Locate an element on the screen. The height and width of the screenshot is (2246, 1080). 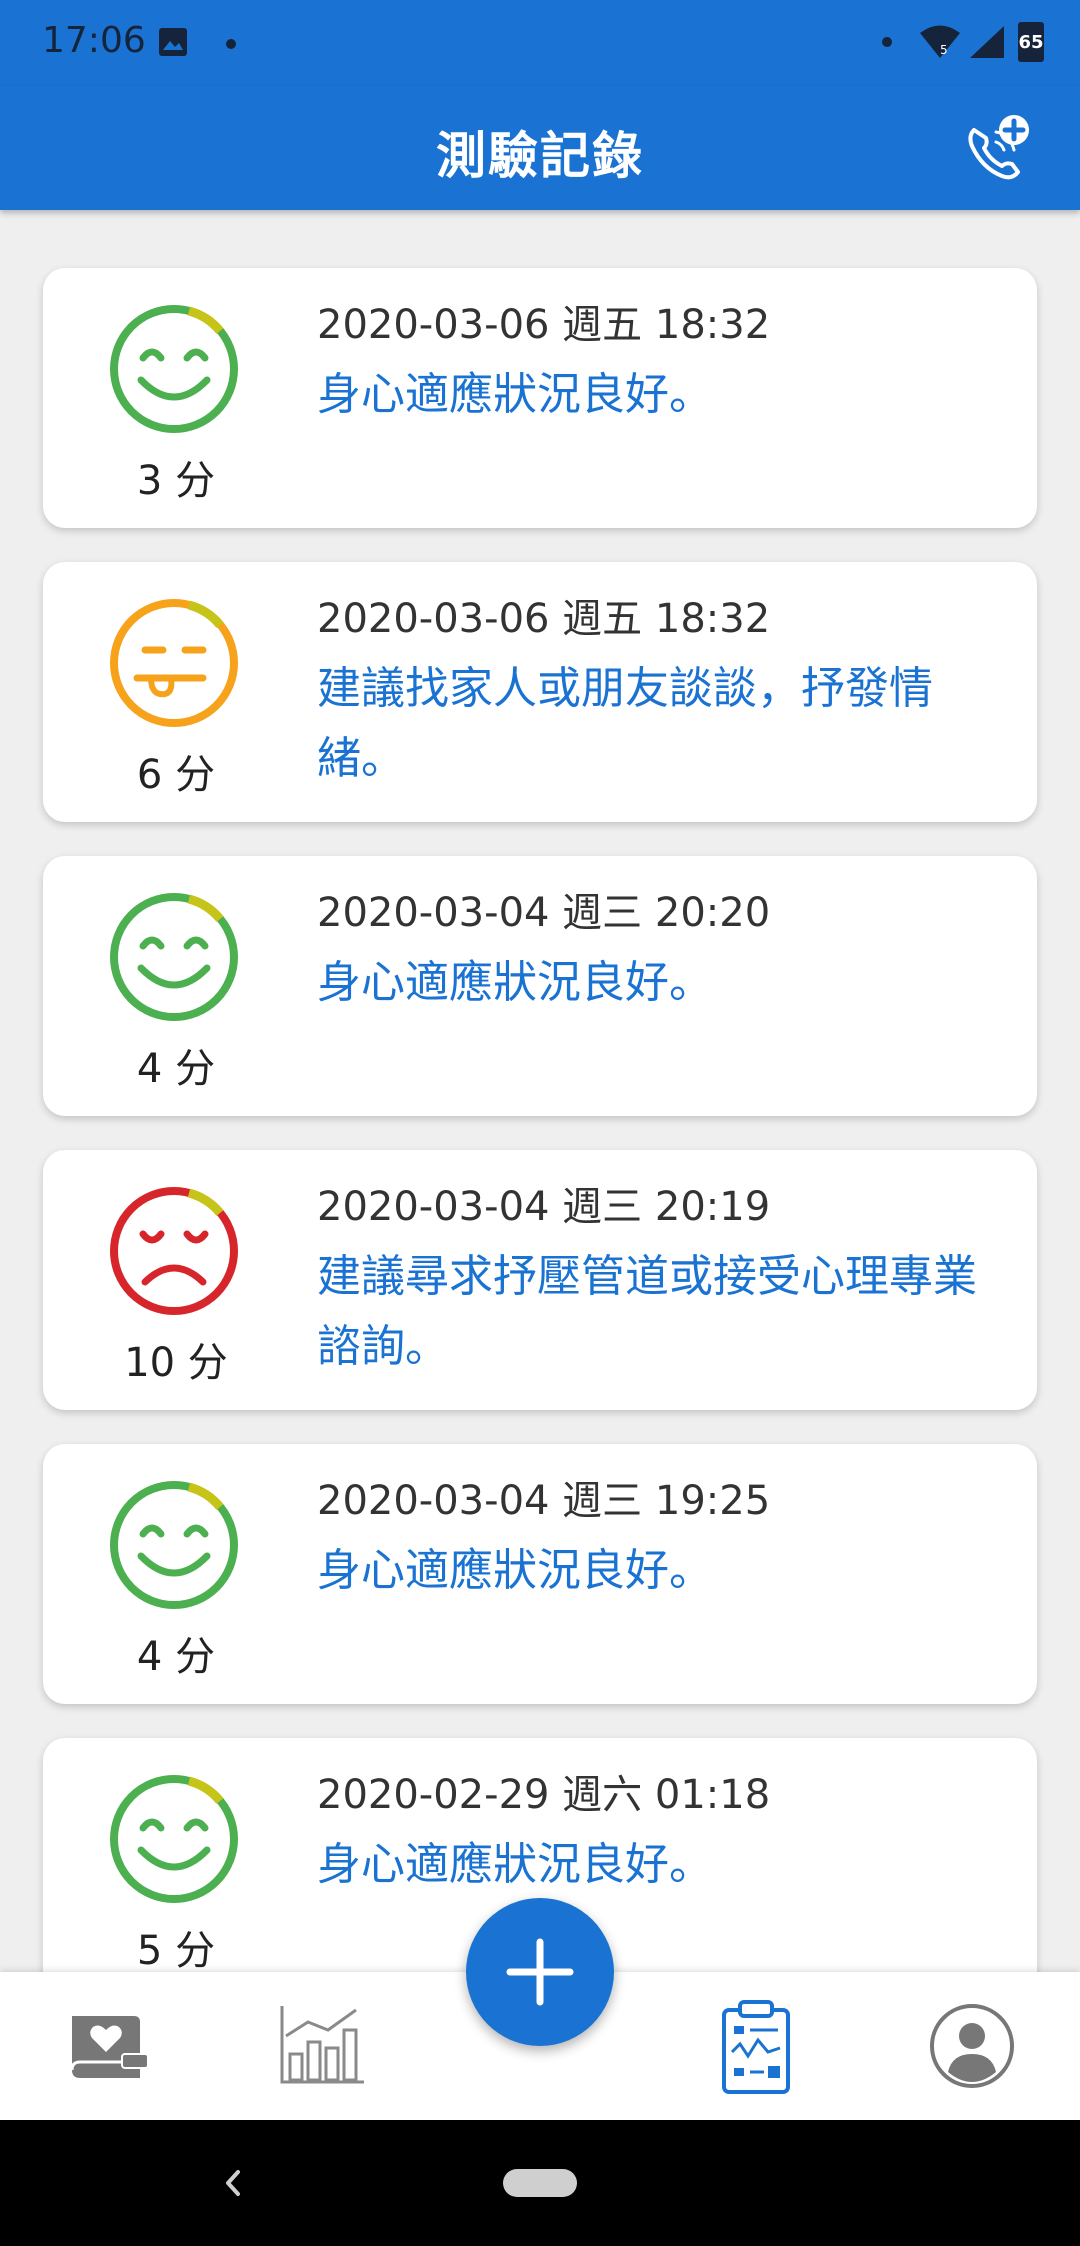
app-bar: 測驗記錄 is located at coordinates (540, 148).